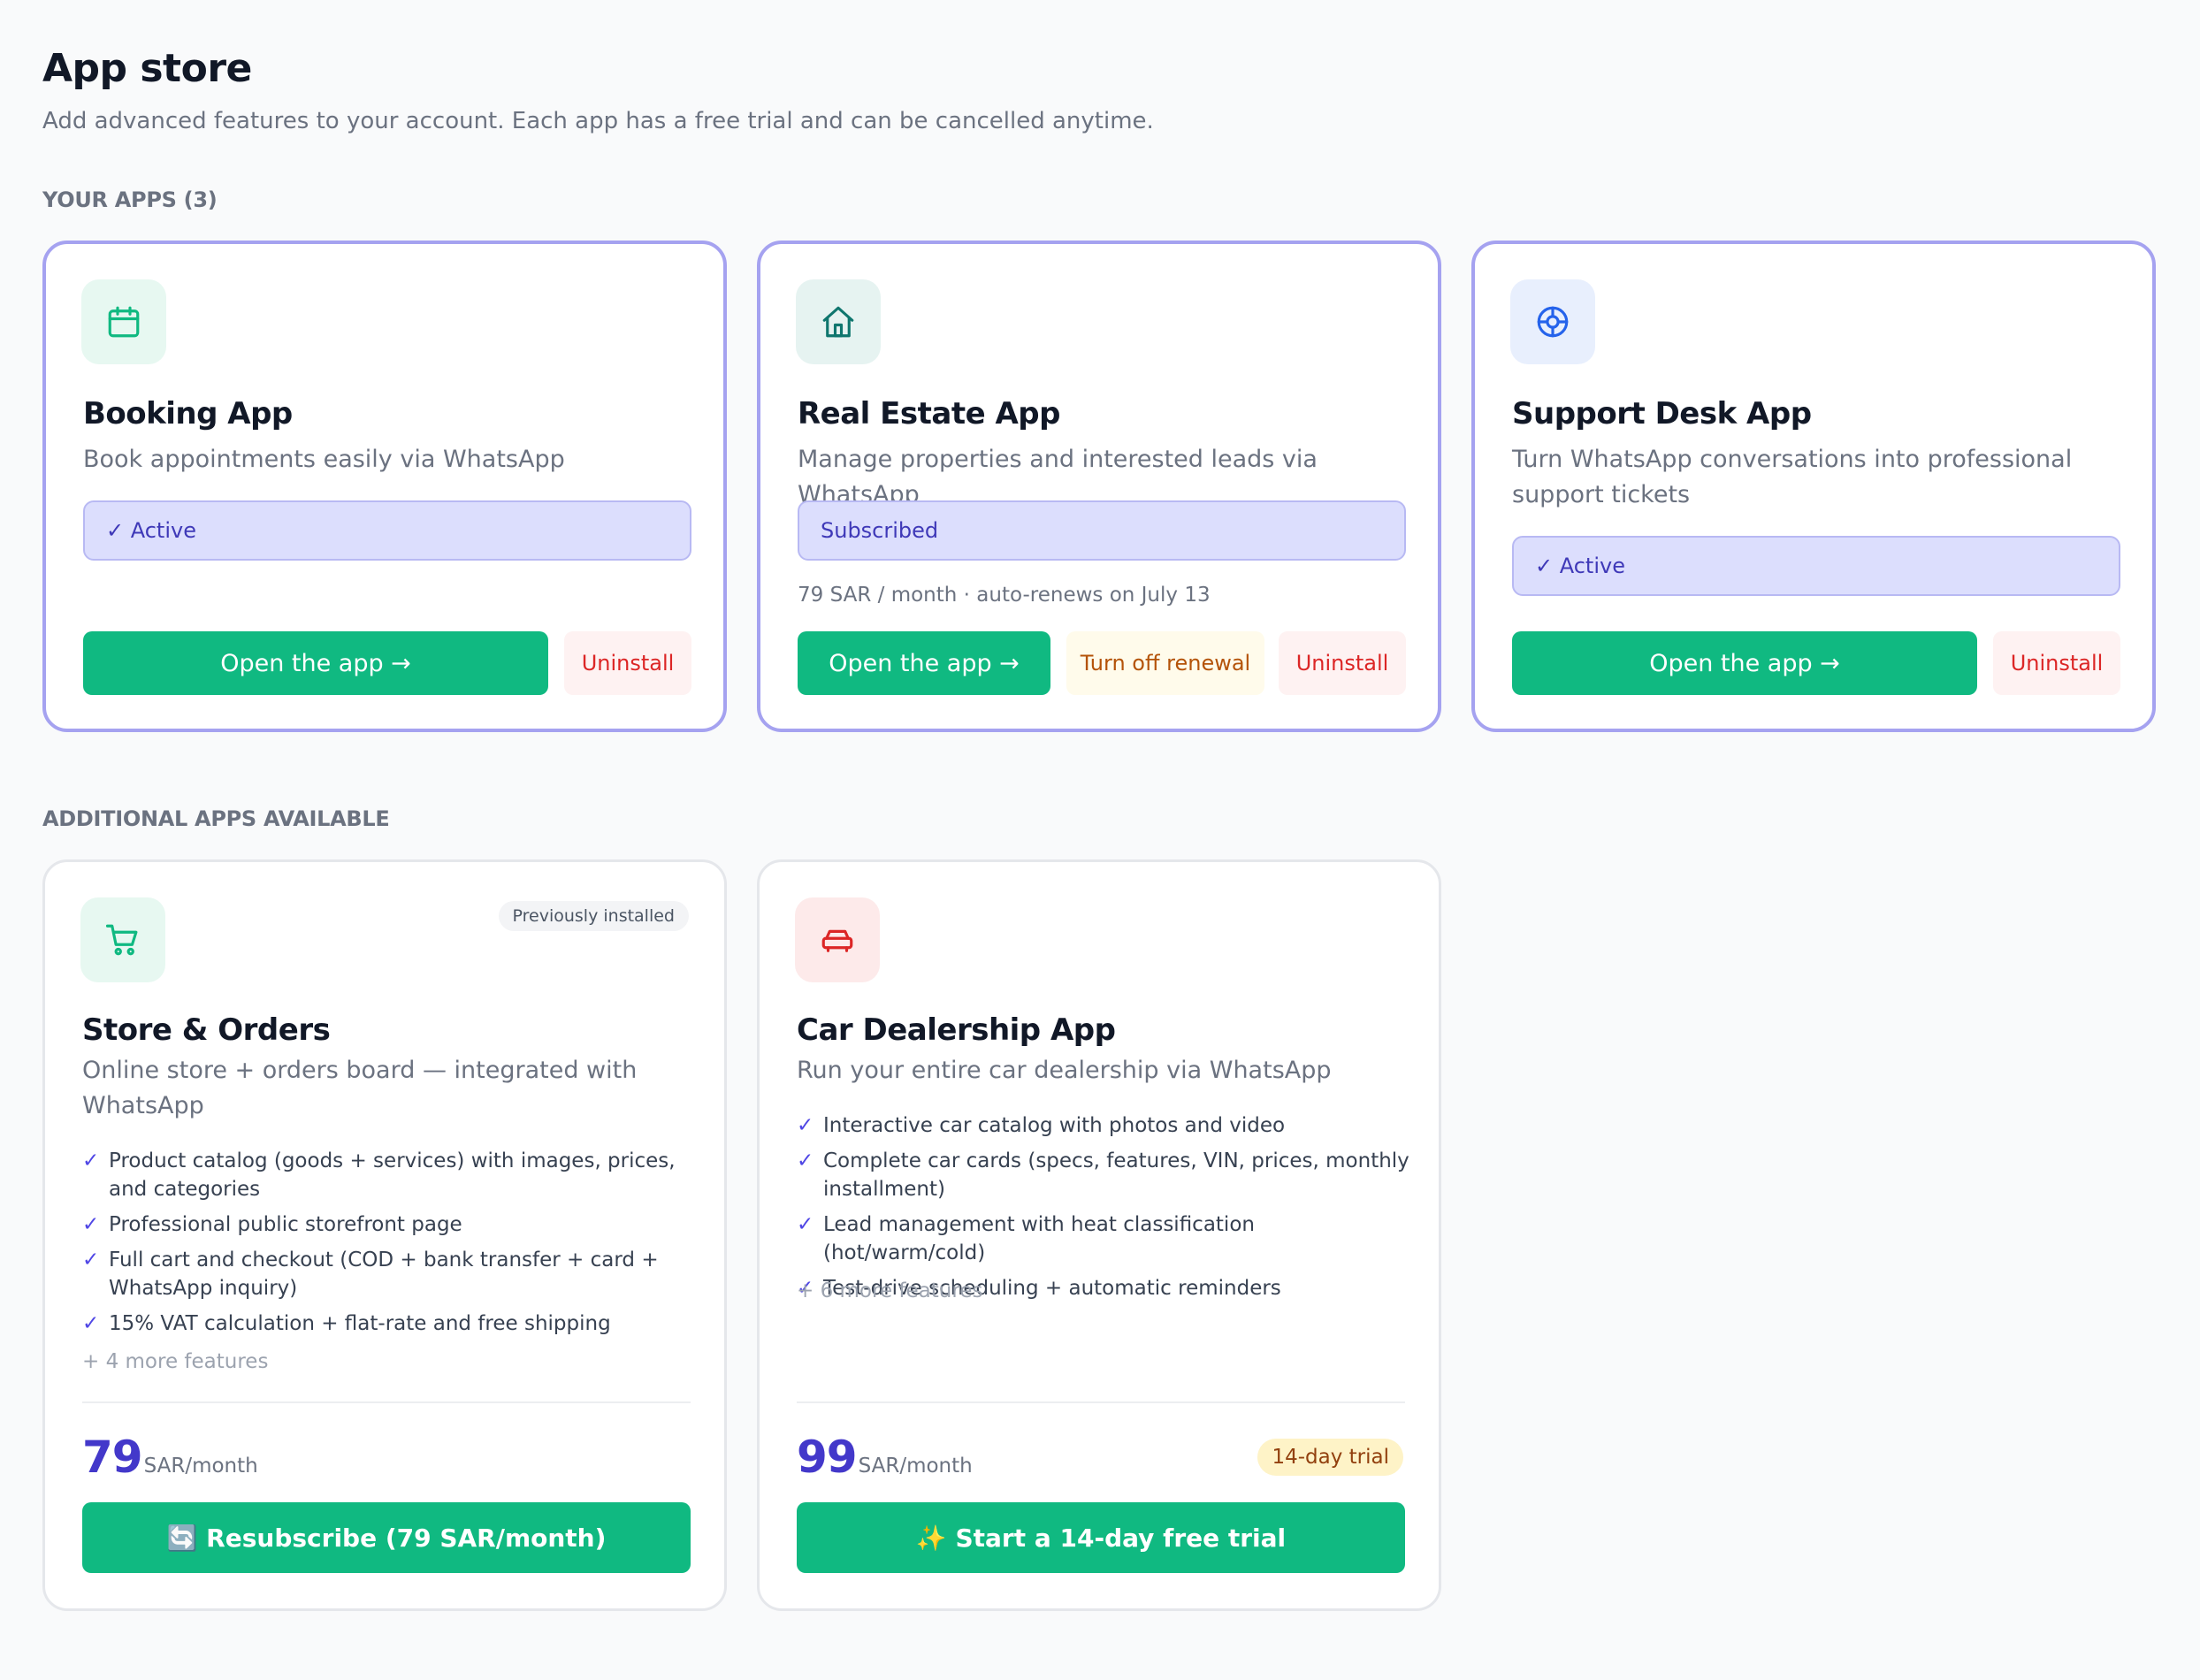  What do you see at coordinates (122, 939) in the screenshot?
I see `cart-icon` at bounding box center [122, 939].